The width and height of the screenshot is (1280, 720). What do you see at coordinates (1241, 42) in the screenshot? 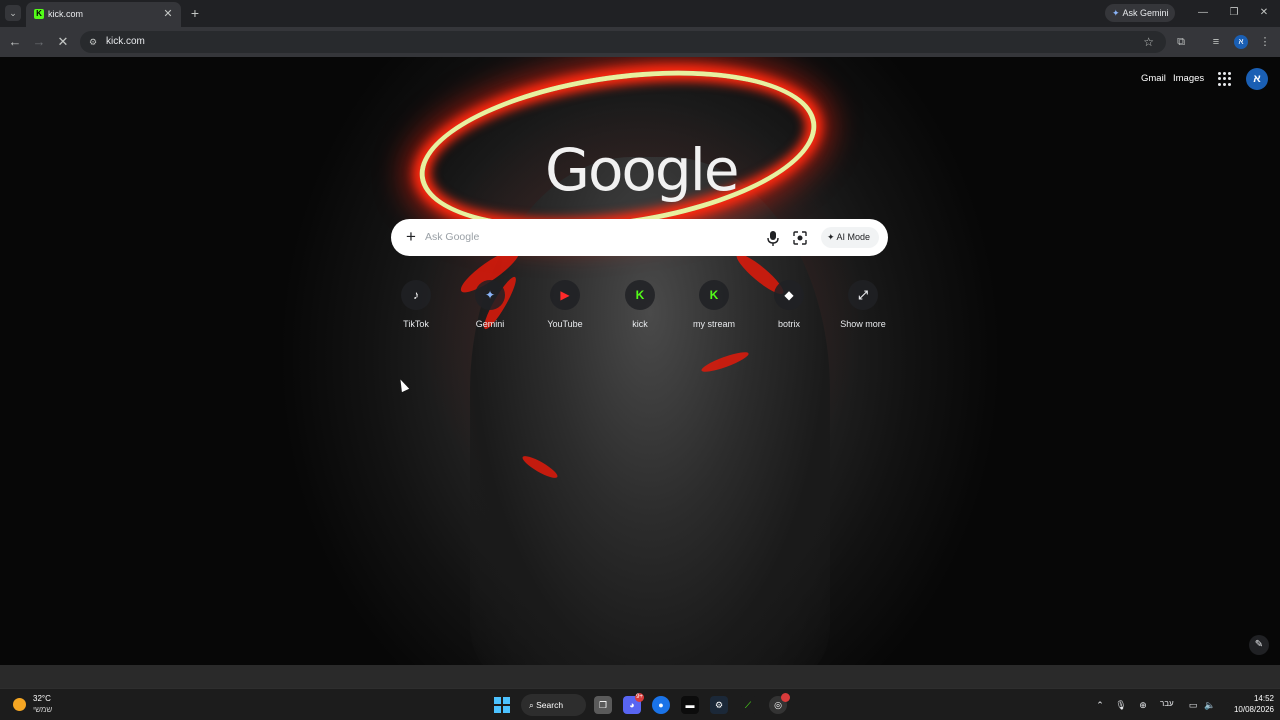
I see `profile-avatar: א` at bounding box center [1241, 42].